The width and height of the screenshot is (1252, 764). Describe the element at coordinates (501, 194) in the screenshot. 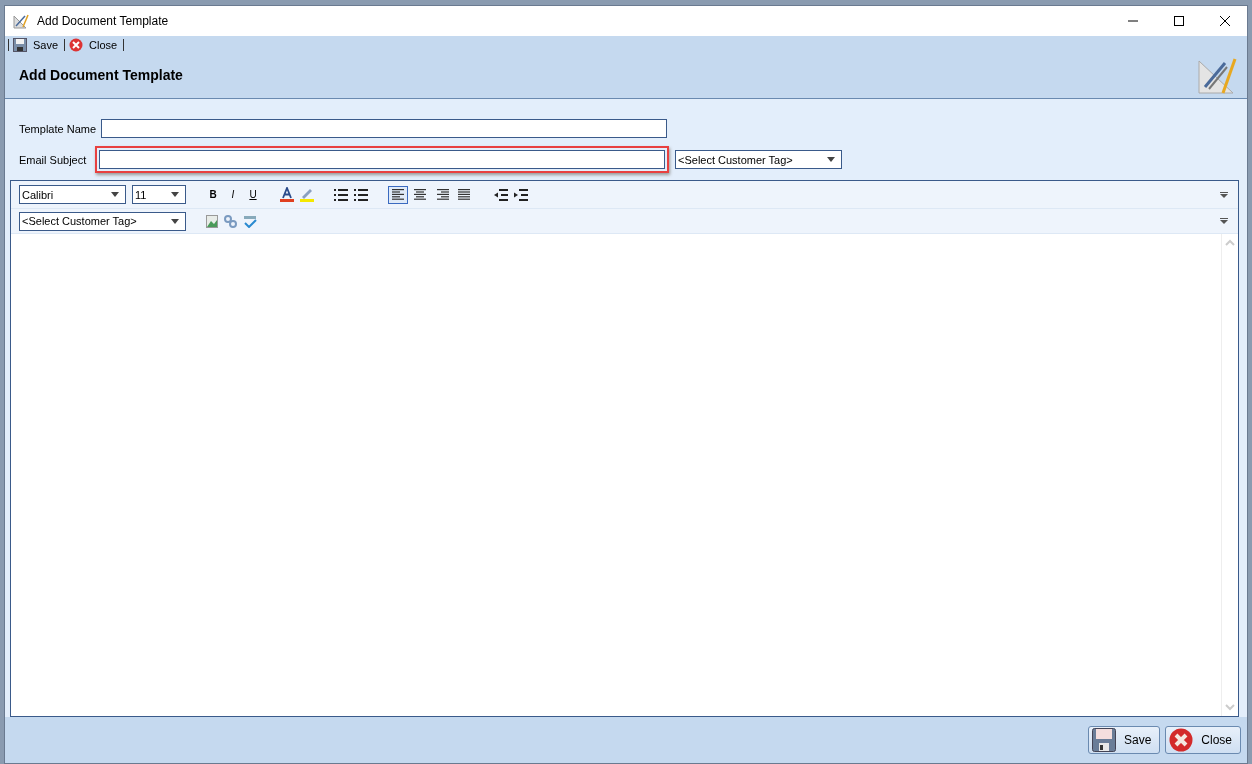

I see `outdent-icon` at that location.